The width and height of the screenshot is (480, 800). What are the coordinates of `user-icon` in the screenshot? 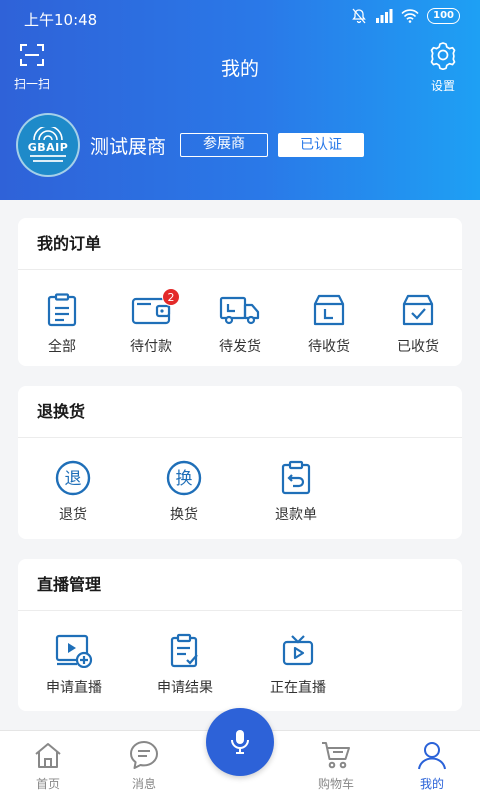 It's located at (432, 756).